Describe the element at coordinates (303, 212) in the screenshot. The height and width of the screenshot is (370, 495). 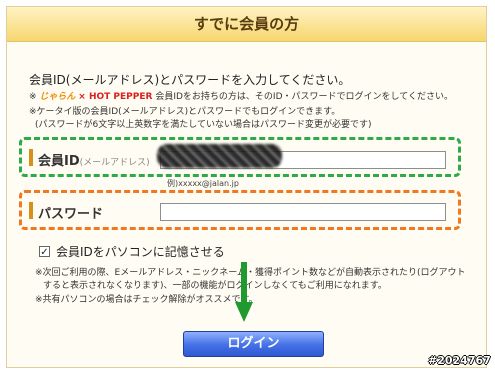
I see `password-input` at that location.